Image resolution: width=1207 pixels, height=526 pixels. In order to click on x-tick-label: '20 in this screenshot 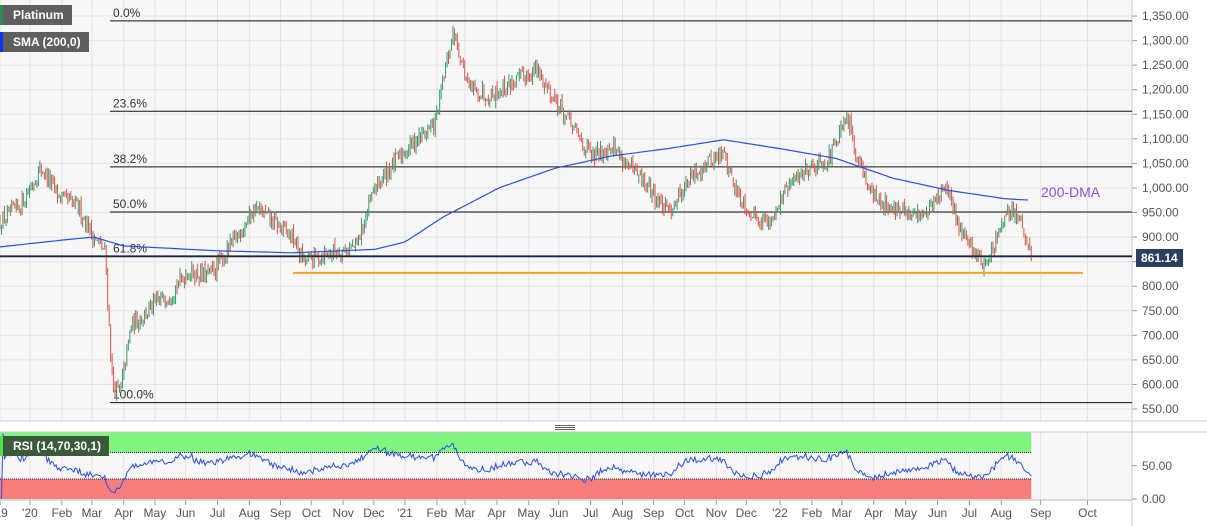, I will do `click(30, 513)`.